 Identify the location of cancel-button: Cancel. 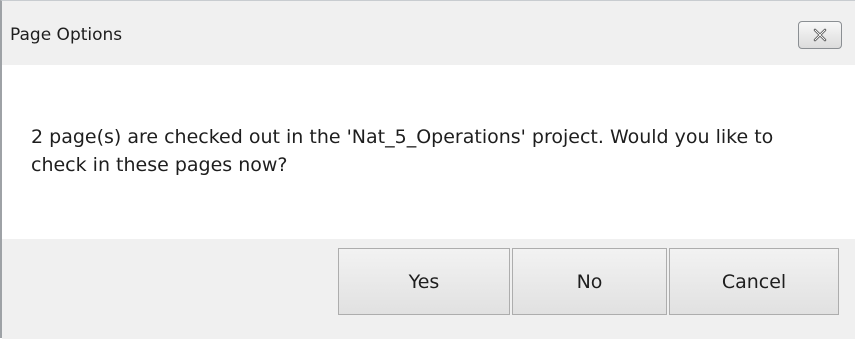
(754, 281).